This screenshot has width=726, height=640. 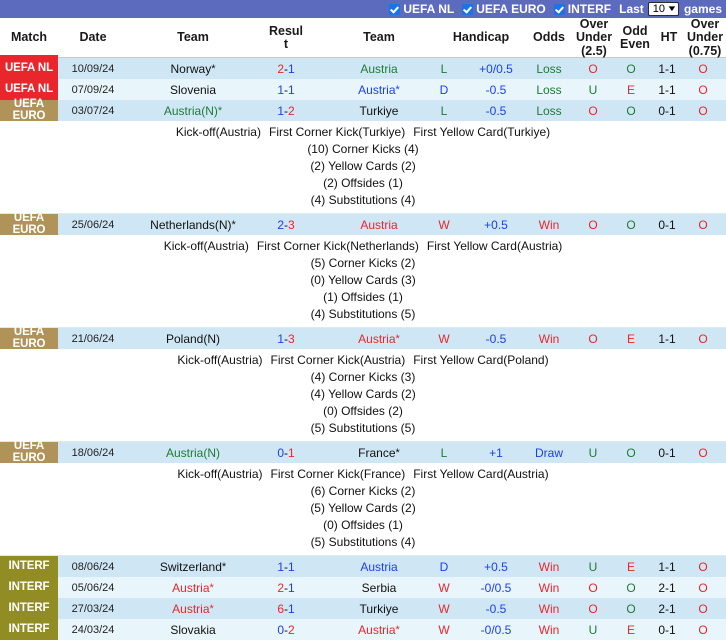 What do you see at coordinates (496, 587) in the screenshot?
I see `handicap-line: -0/0.5` at bounding box center [496, 587].